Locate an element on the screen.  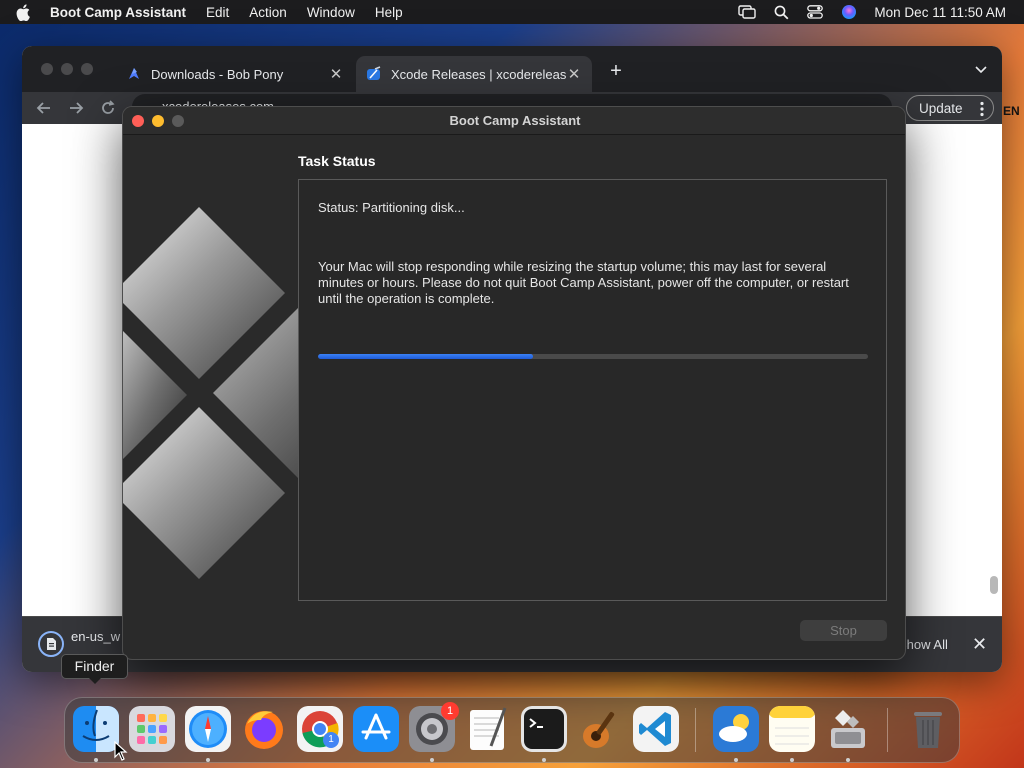
system-settings-badge: 1 is located at coordinates (450, 711).